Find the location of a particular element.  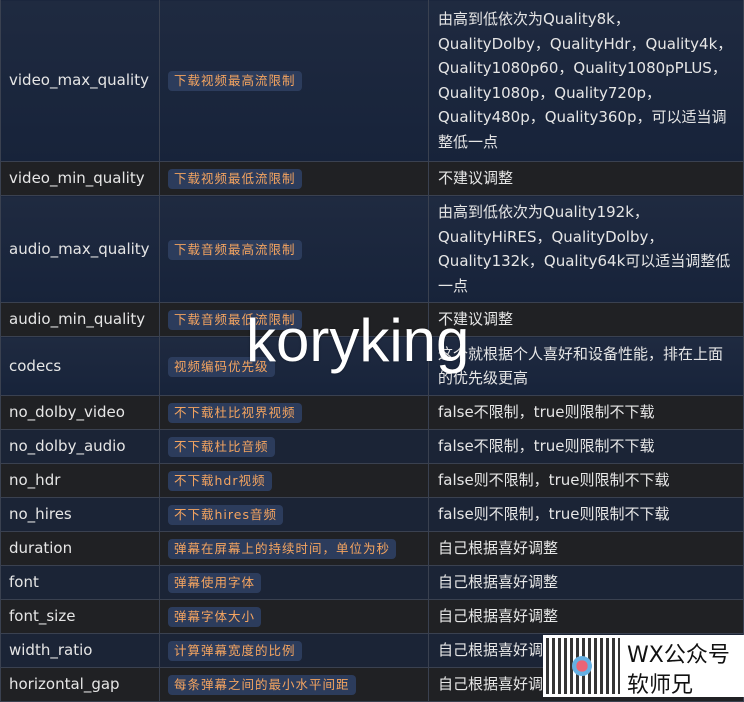

option-desc-cell: 不下载hires音频 is located at coordinates (294, 514).